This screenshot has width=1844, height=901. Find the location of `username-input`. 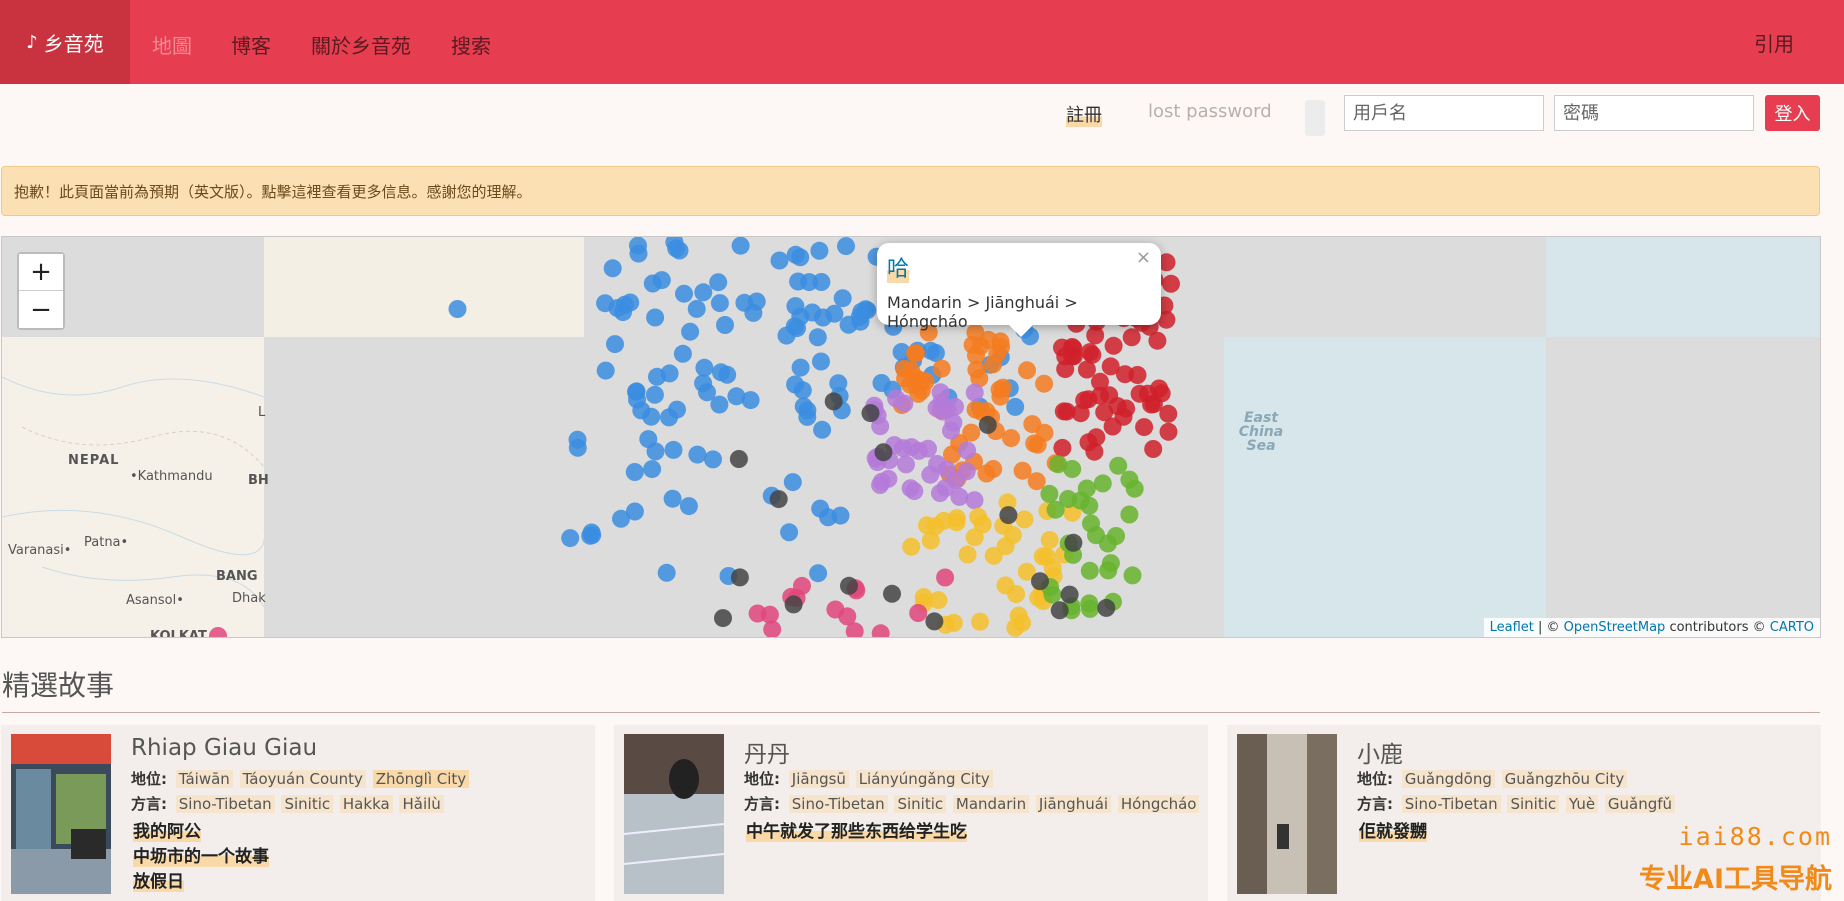

username-input is located at coordinates (1444, 113).